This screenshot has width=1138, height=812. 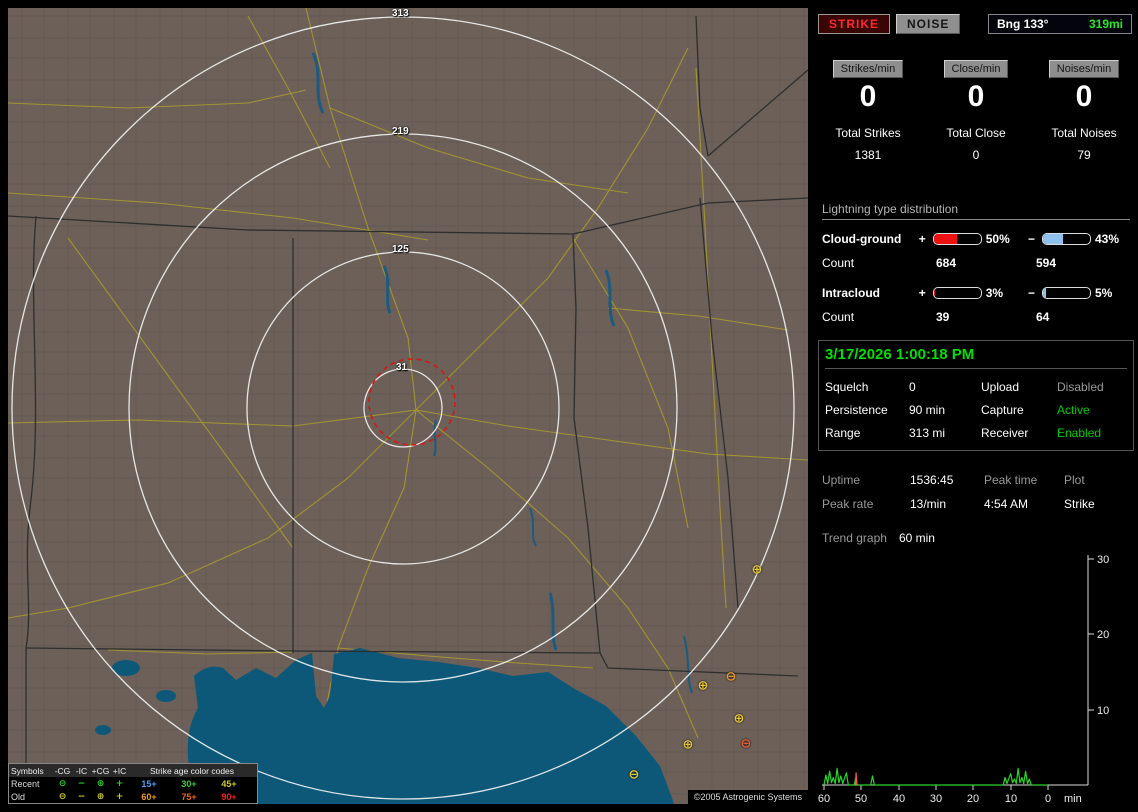 What do you see at coordinates (25, 783) in the screenshot?
I see `legend-recent-label: Recent` at bounding box center [25, 783].